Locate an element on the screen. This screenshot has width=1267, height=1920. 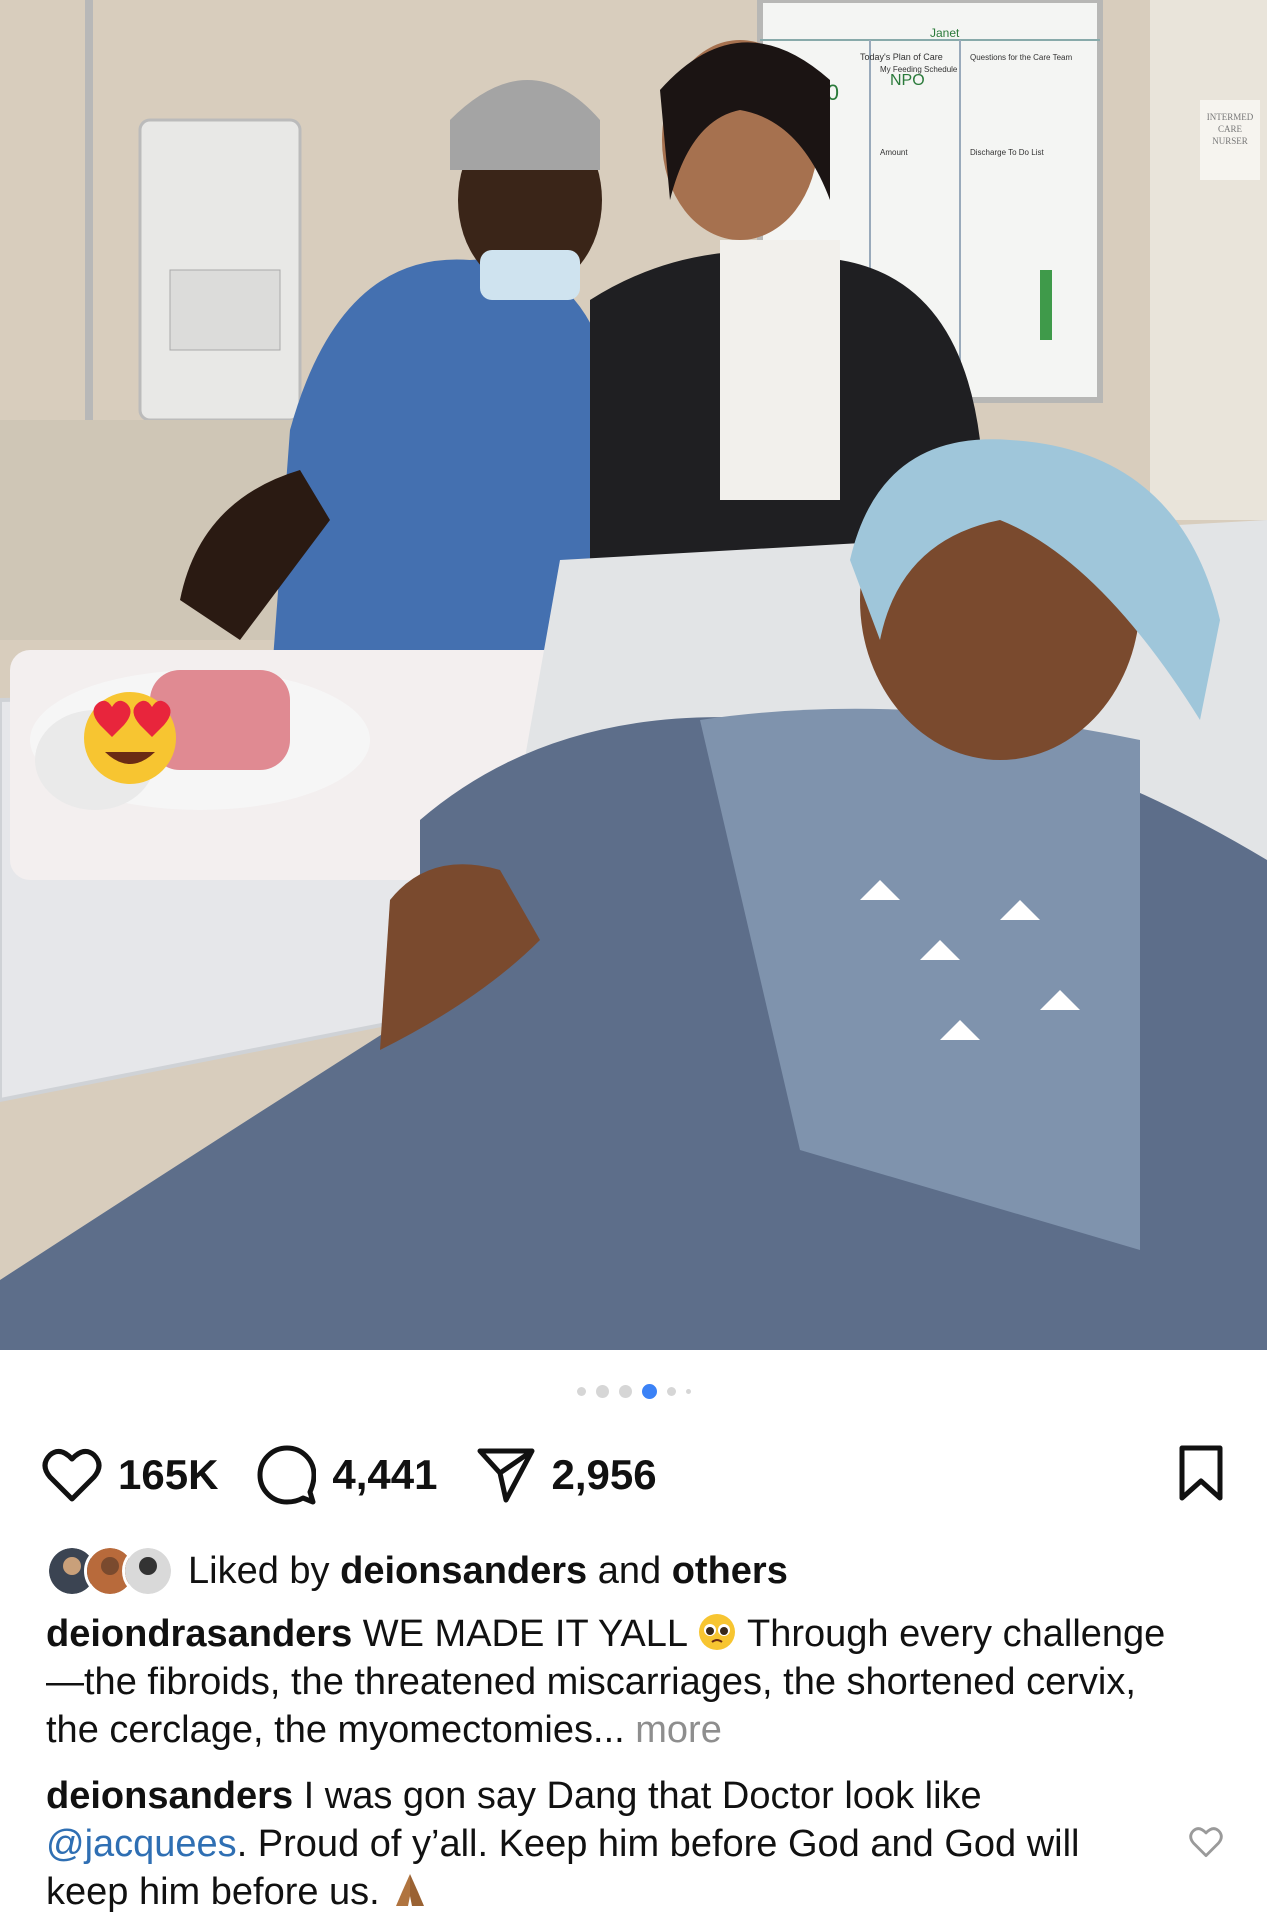
comment-bubble-icon is located at coordinates (287, 1475).